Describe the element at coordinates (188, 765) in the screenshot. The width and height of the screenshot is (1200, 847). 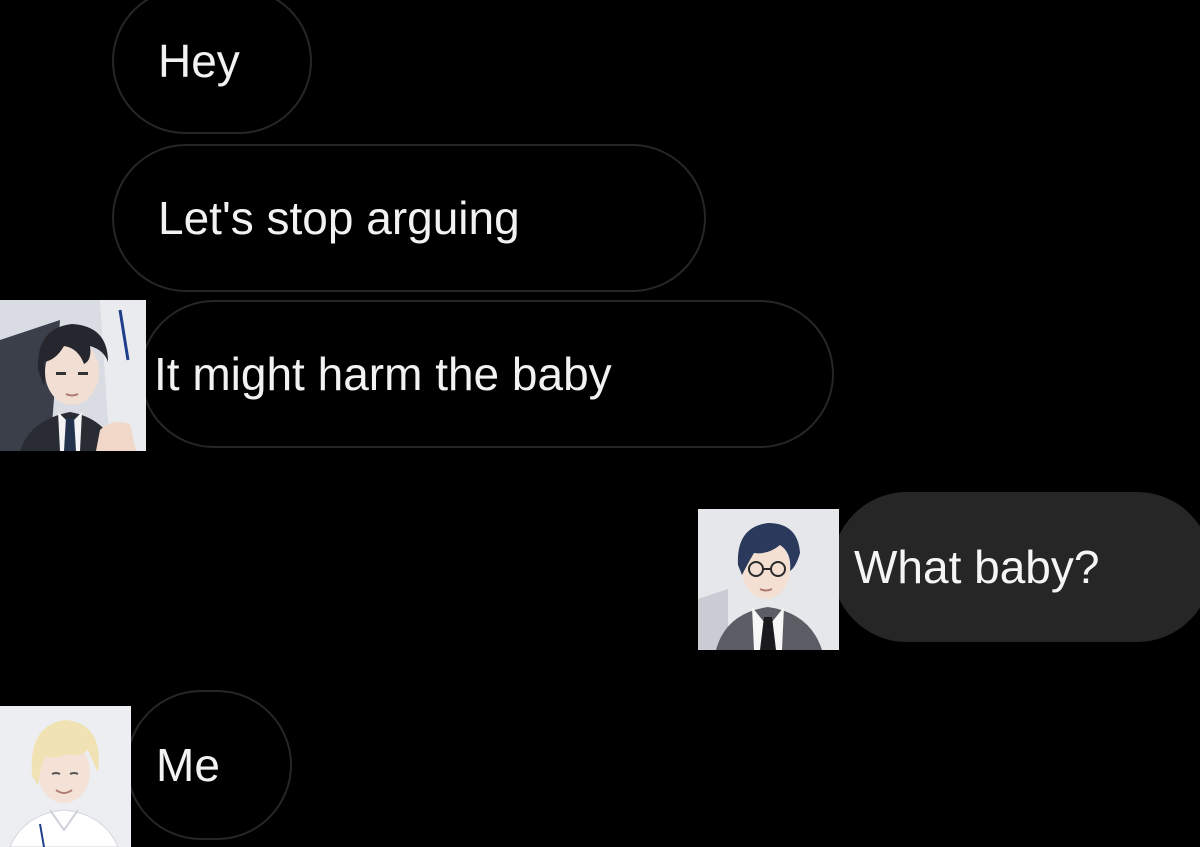
I see `message-text: Me` at that location.